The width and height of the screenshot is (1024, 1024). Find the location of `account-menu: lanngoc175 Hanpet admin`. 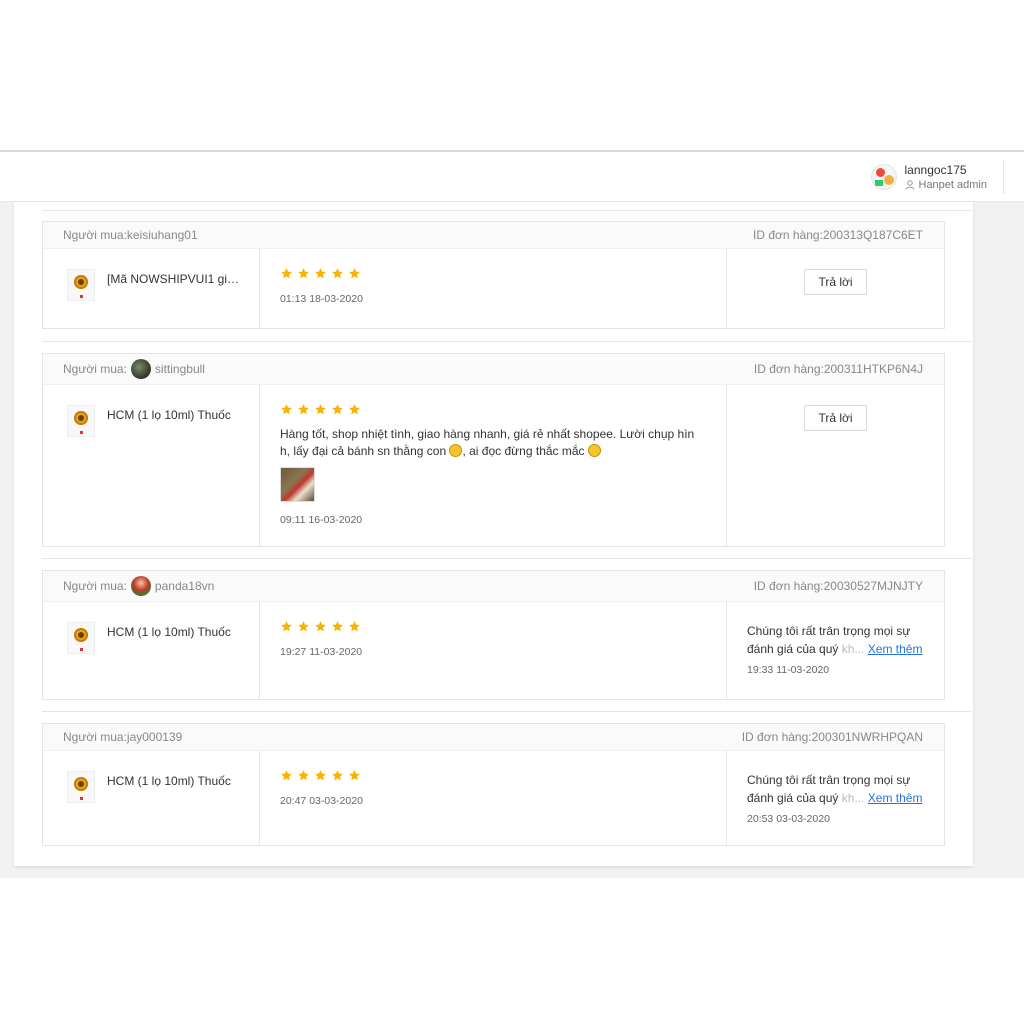

account-menu: lanngoc175 Hanpet admin is located at coordinates (937, 177).